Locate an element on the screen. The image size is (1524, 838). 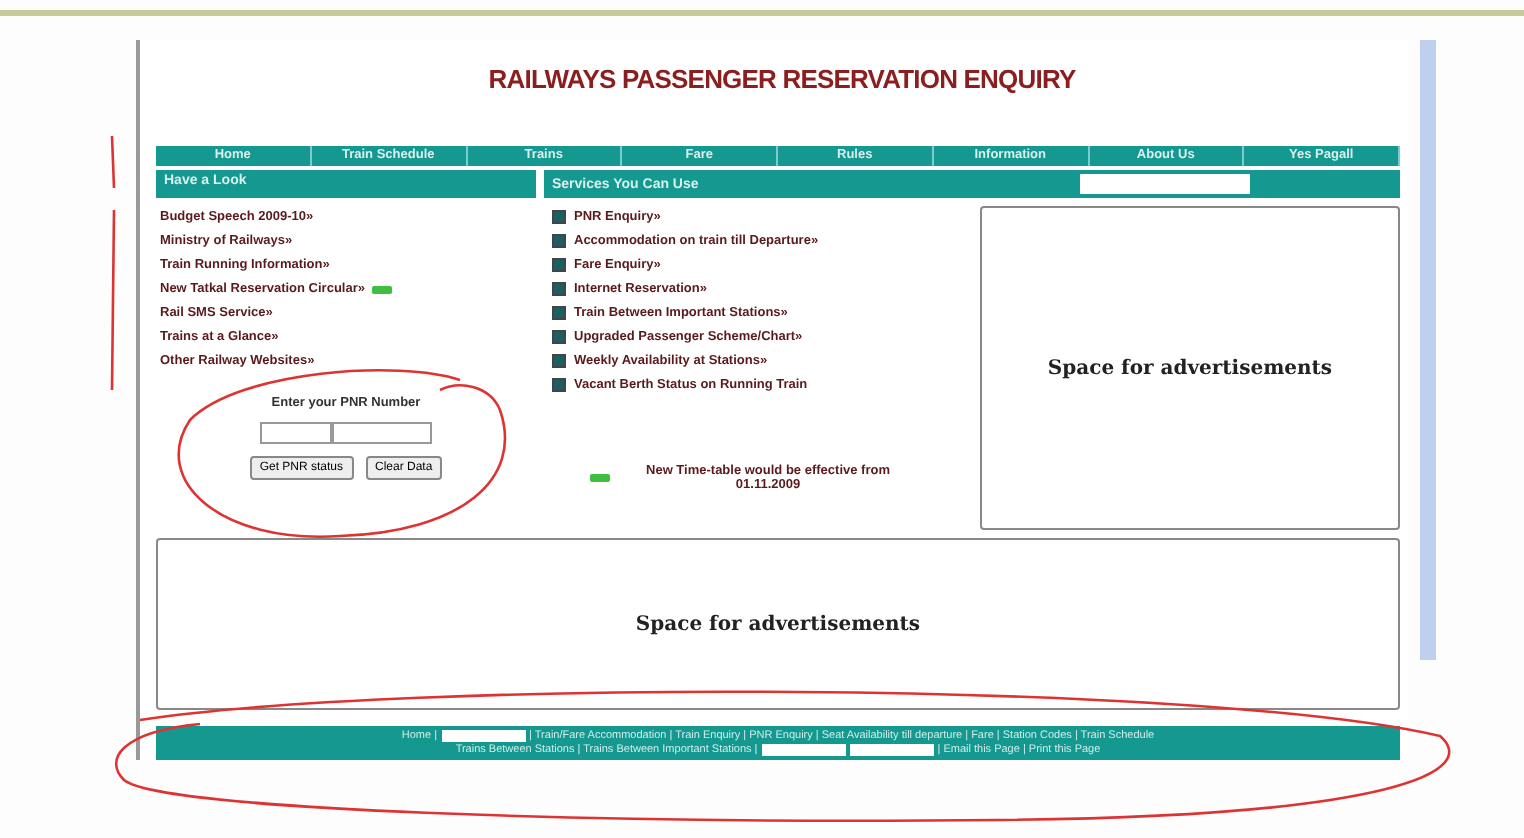
annotation-line is located at coordinates (113, 162).